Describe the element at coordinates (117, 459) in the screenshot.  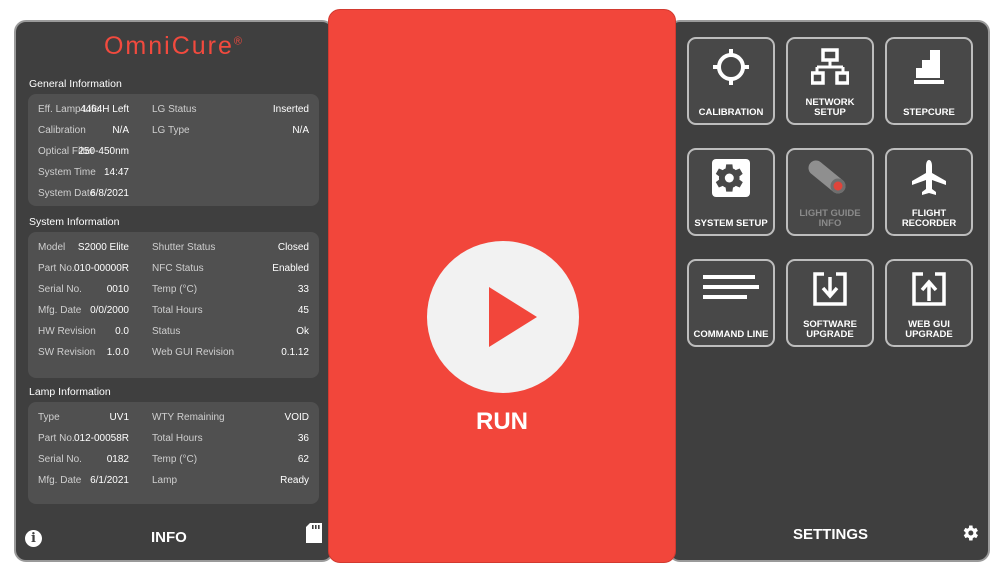
I see `info-value-text: 0182` at that location.